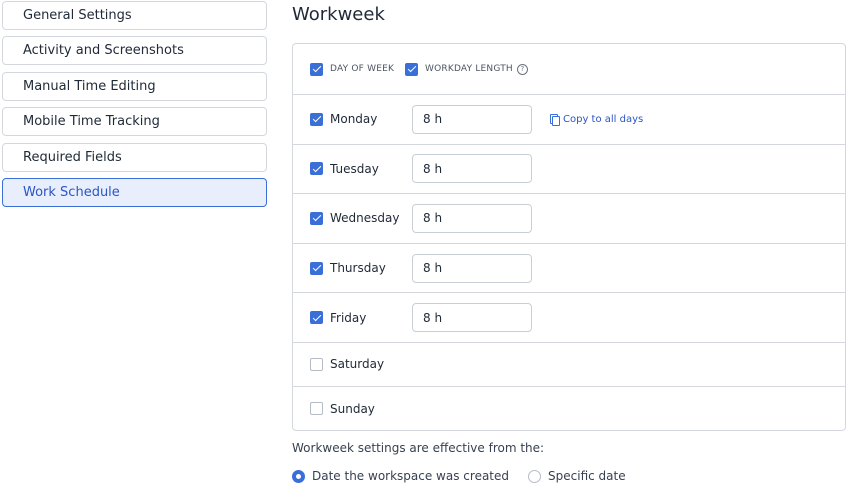 Image resolution: width=850 pixels, height=489 pixels. I want to click on day-row-friday: Friday 8 h, so click(569, 318).